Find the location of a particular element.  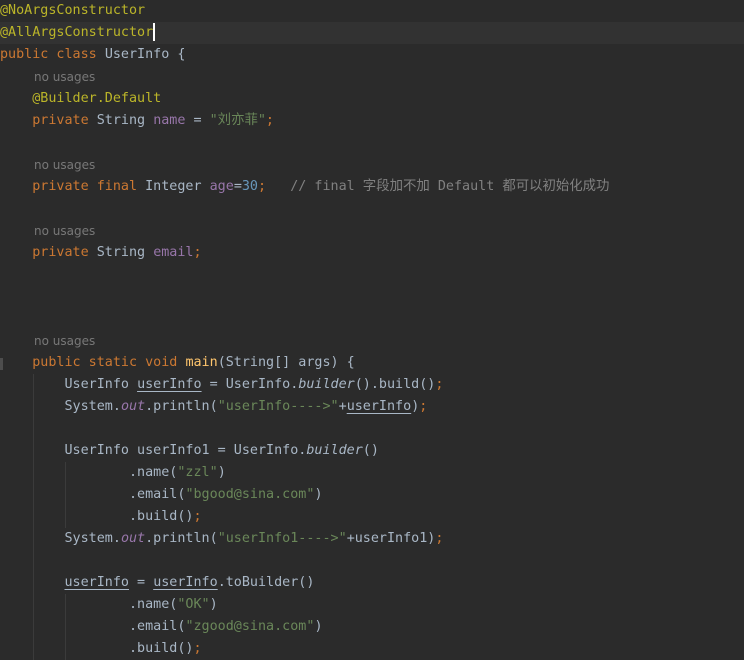

code-token: .toBuilder() is located at coordinates (266, 582).